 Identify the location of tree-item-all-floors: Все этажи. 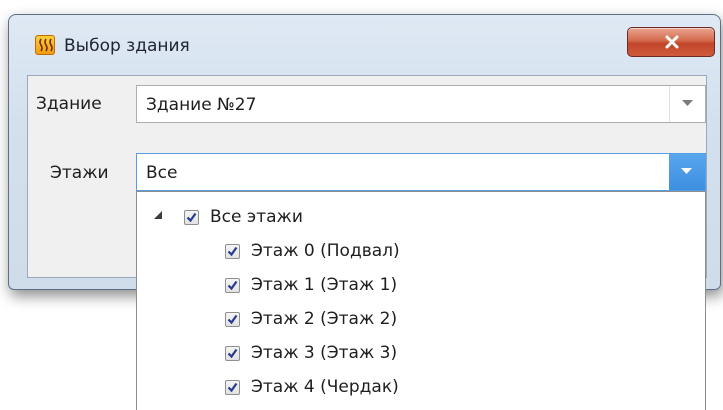
(243, 217).